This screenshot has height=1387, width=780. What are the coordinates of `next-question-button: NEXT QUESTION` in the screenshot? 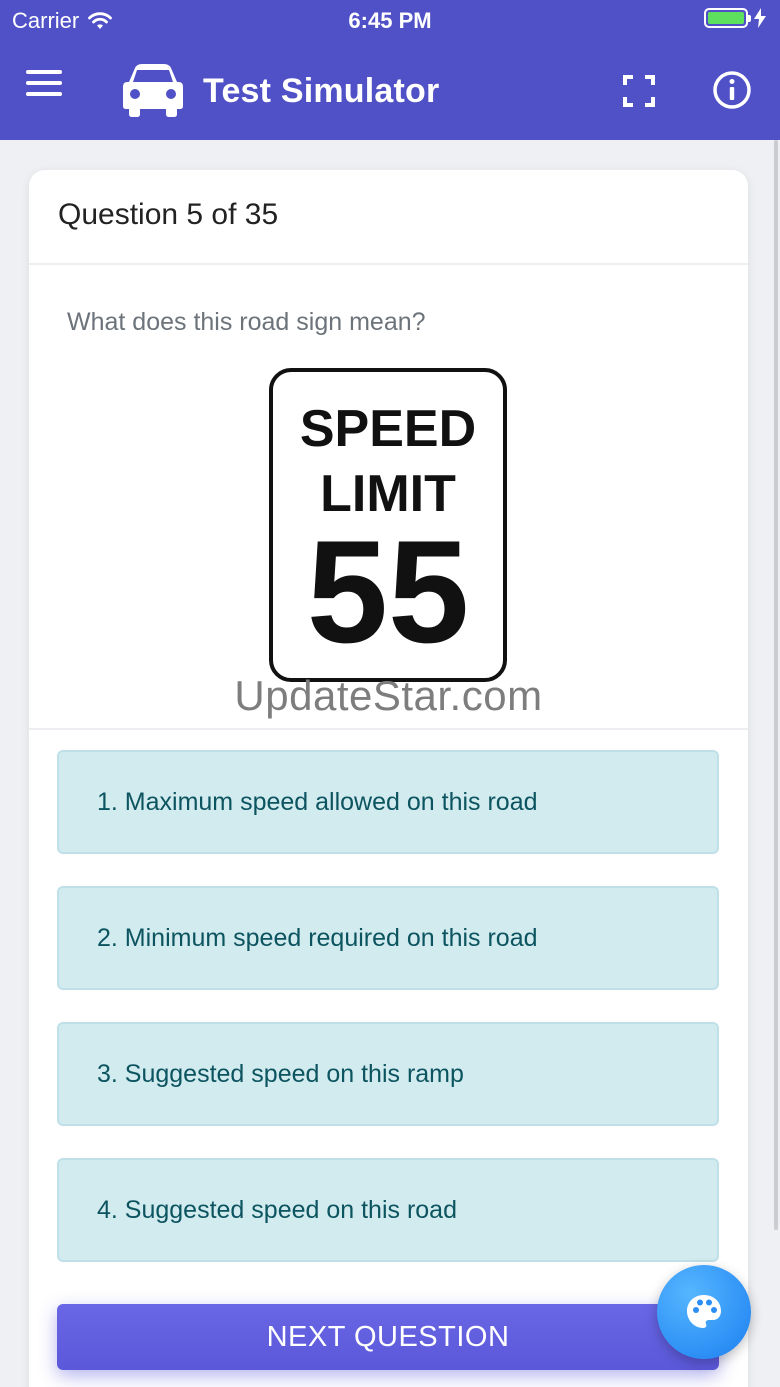 It's located at (388, 1337).